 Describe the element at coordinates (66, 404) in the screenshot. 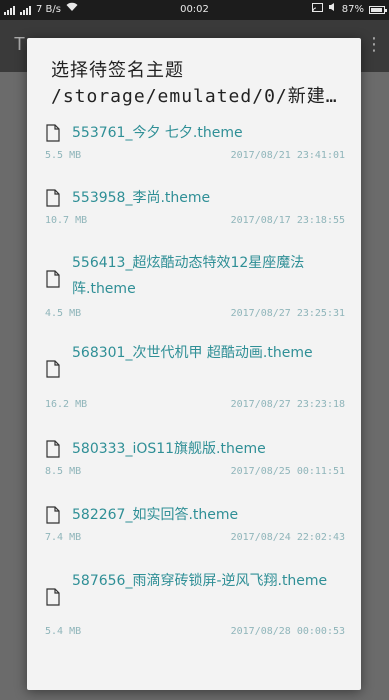

I see `file-size: 16.2 MB` at that location.